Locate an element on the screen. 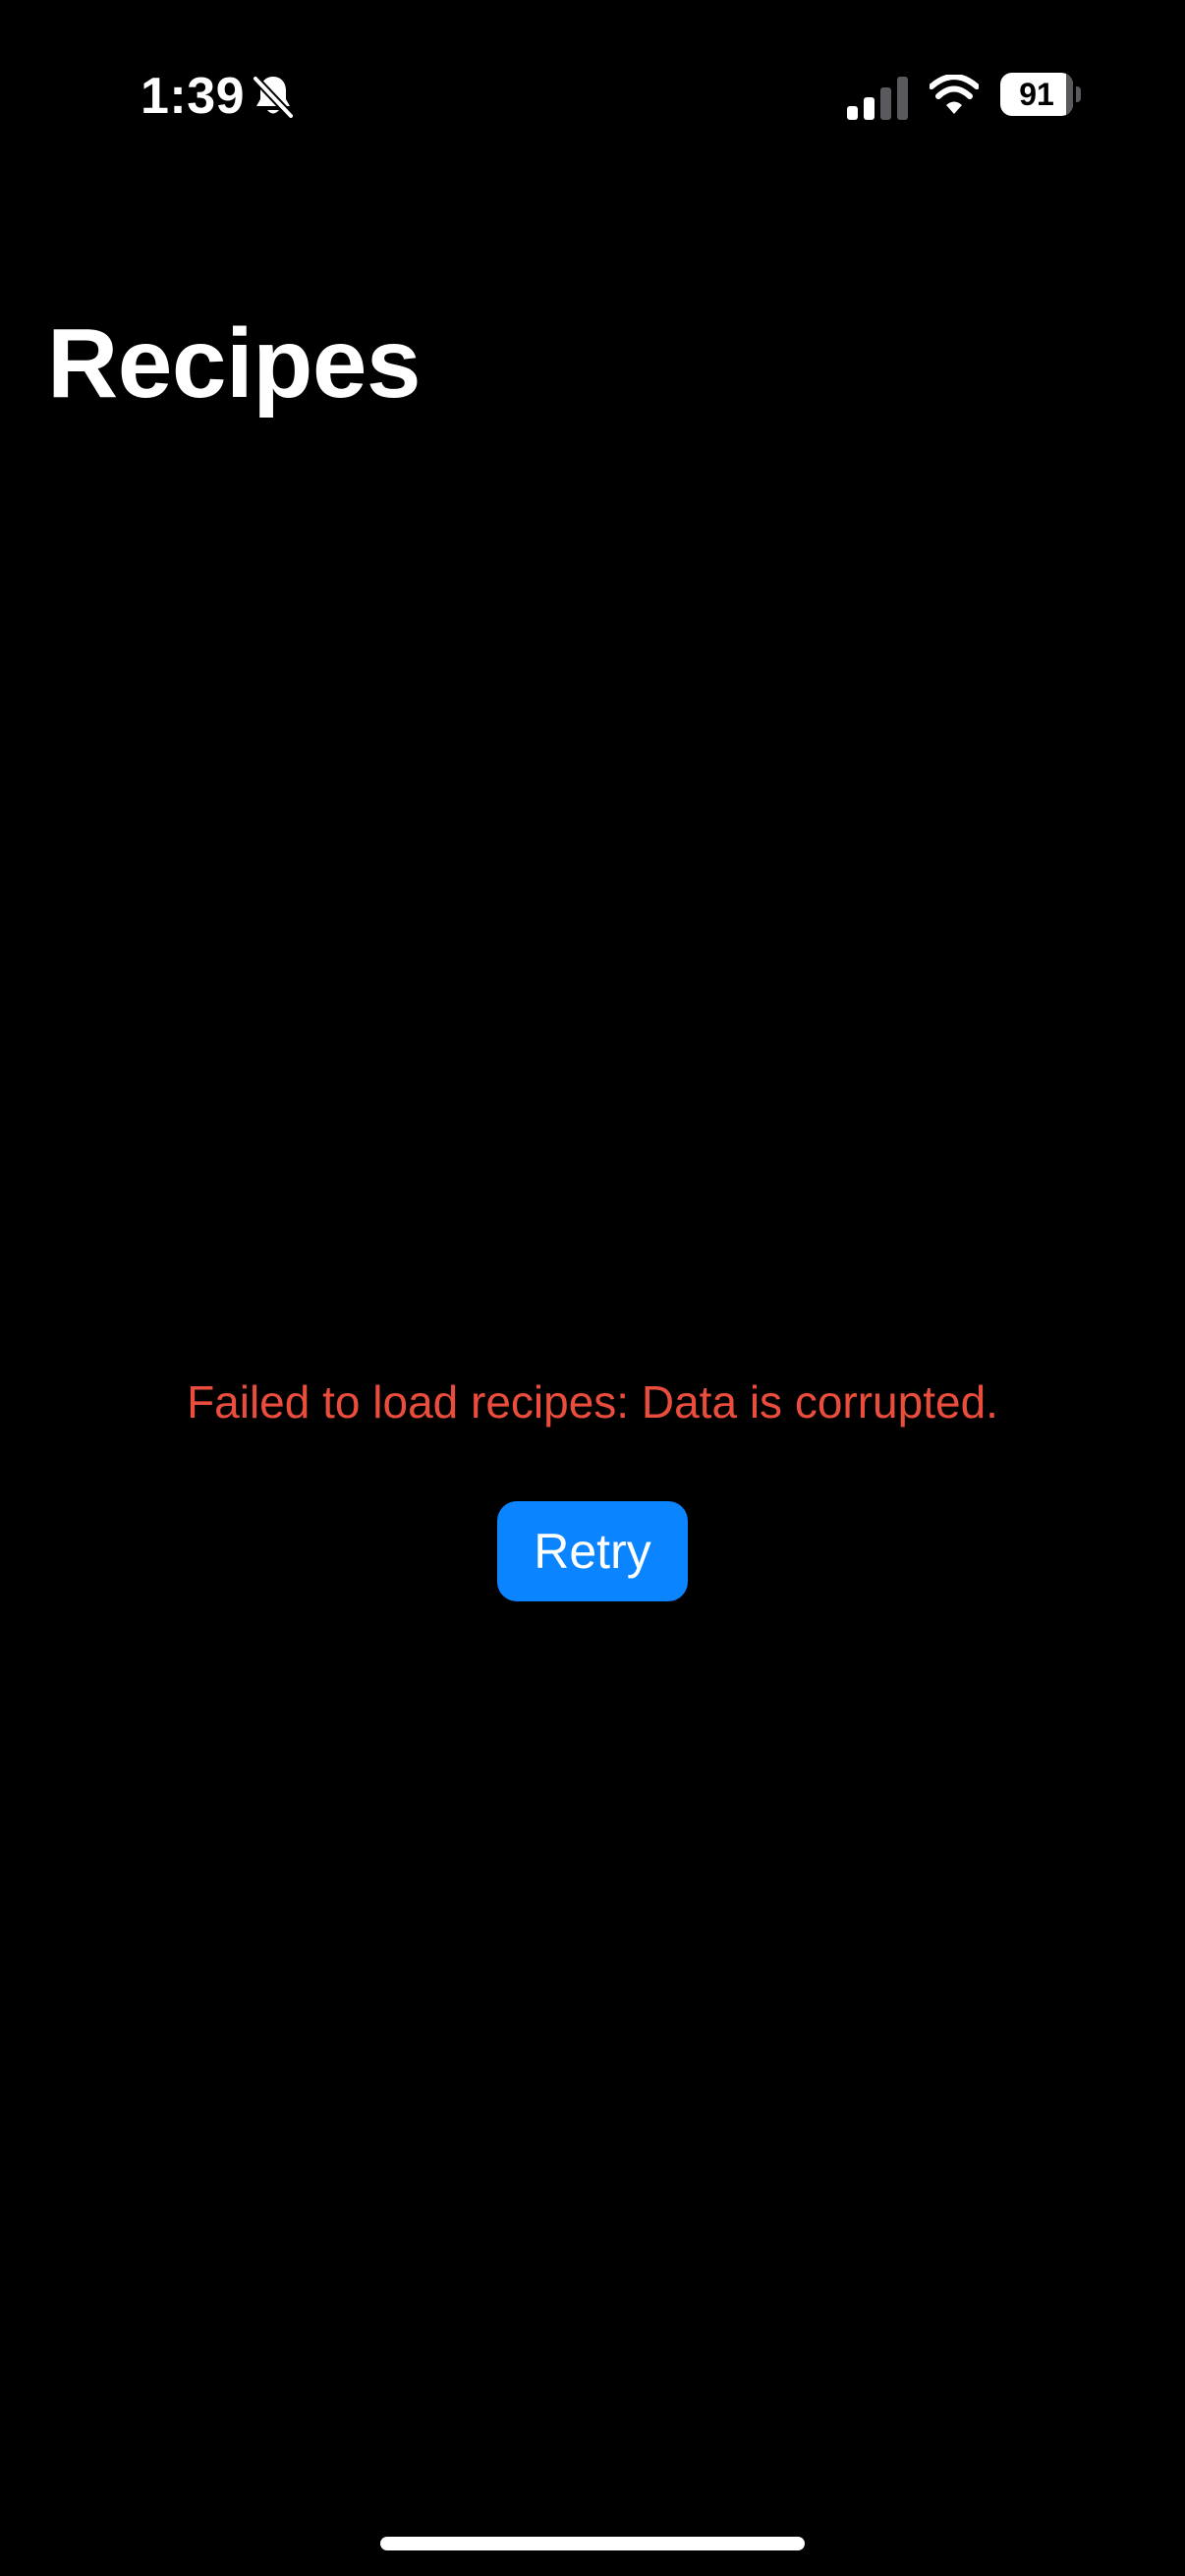 Image resolution: width=1185 pixels, height=2576 pixels. battery-icon: 91 is located at coordinates (1041, 94).